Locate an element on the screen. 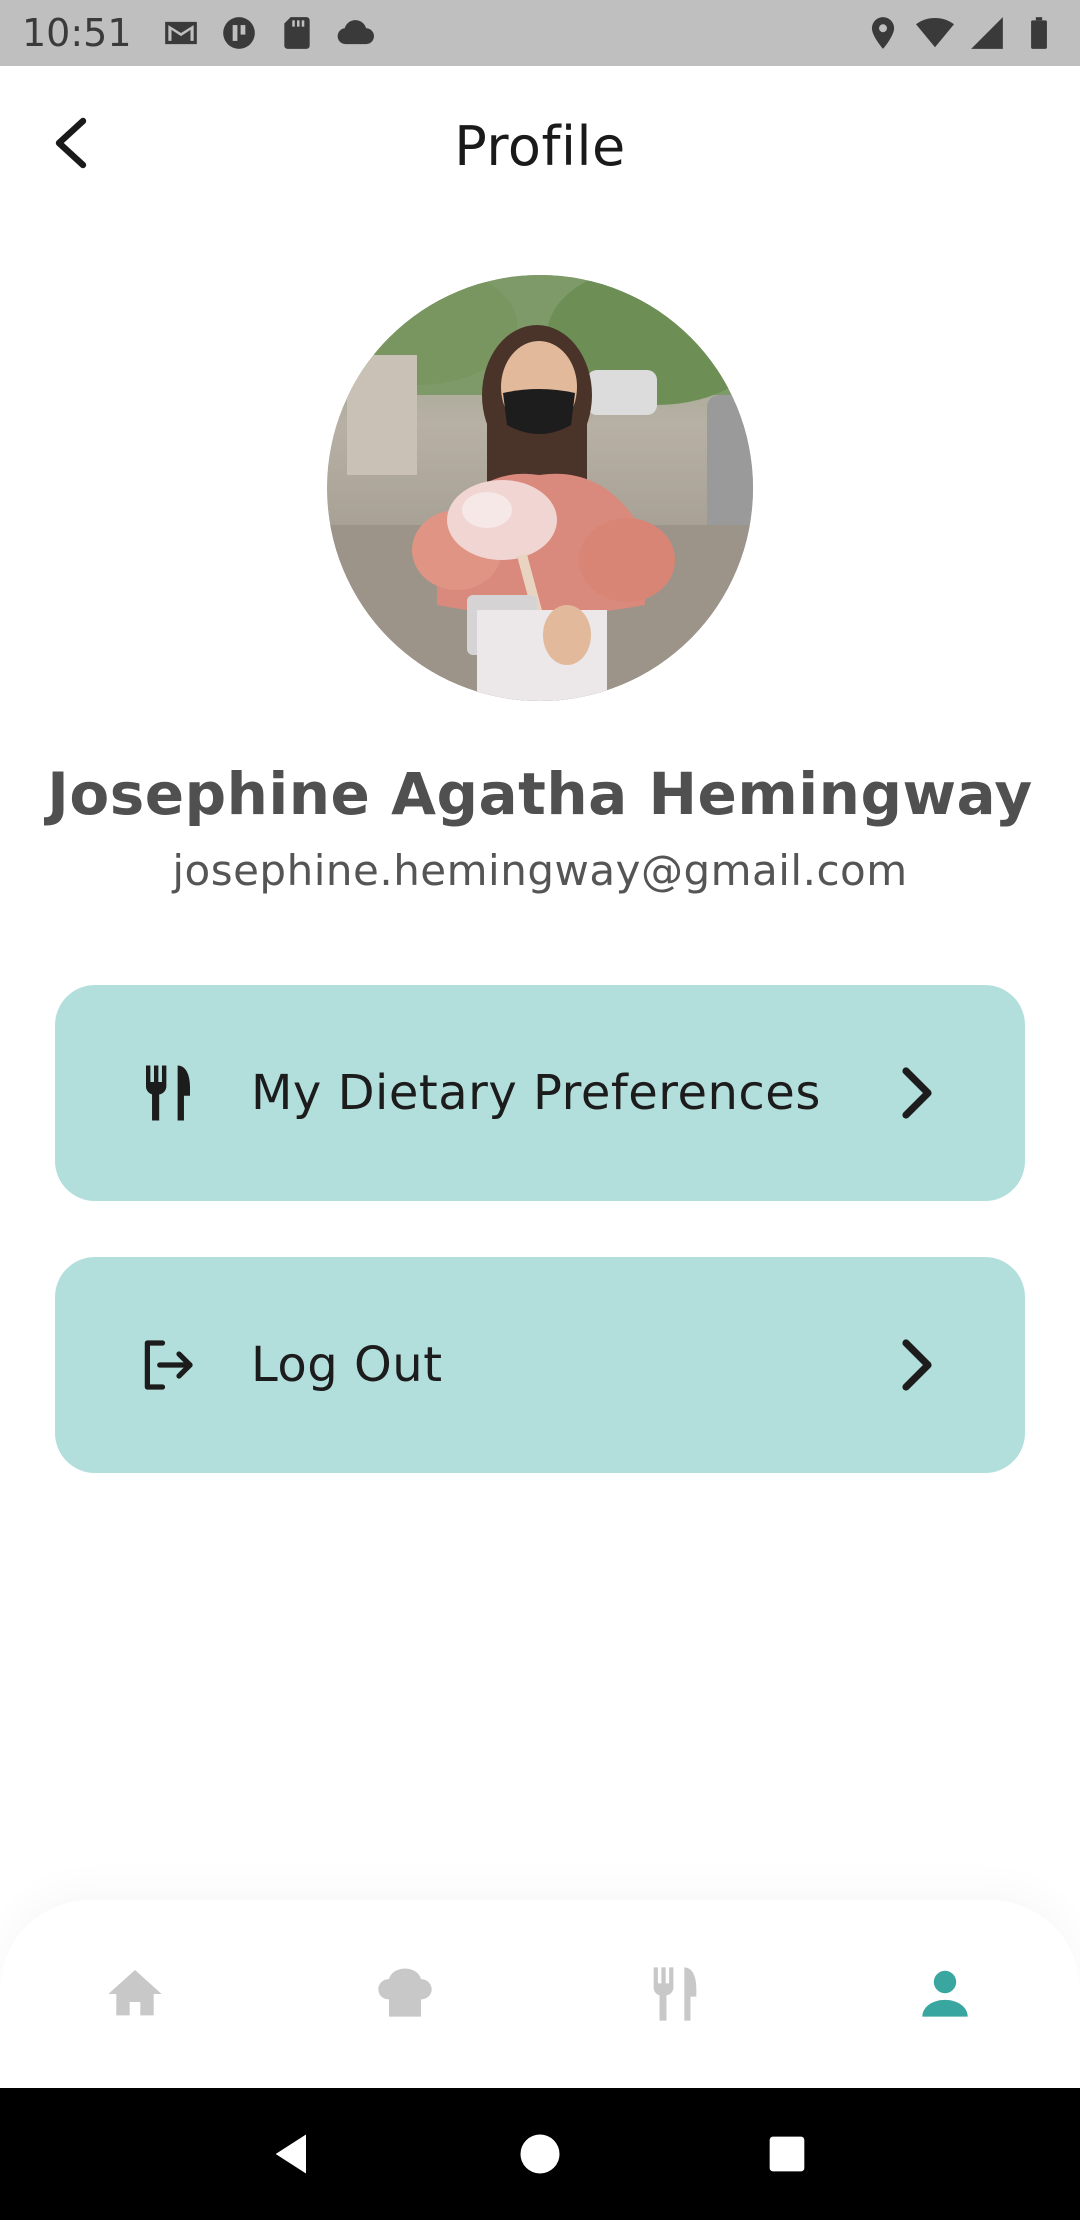 The width and height of the screenshot is (1080, 2220). dietary-preferences-button: My Dietary Preferences is located at coordinates (540, 1093).